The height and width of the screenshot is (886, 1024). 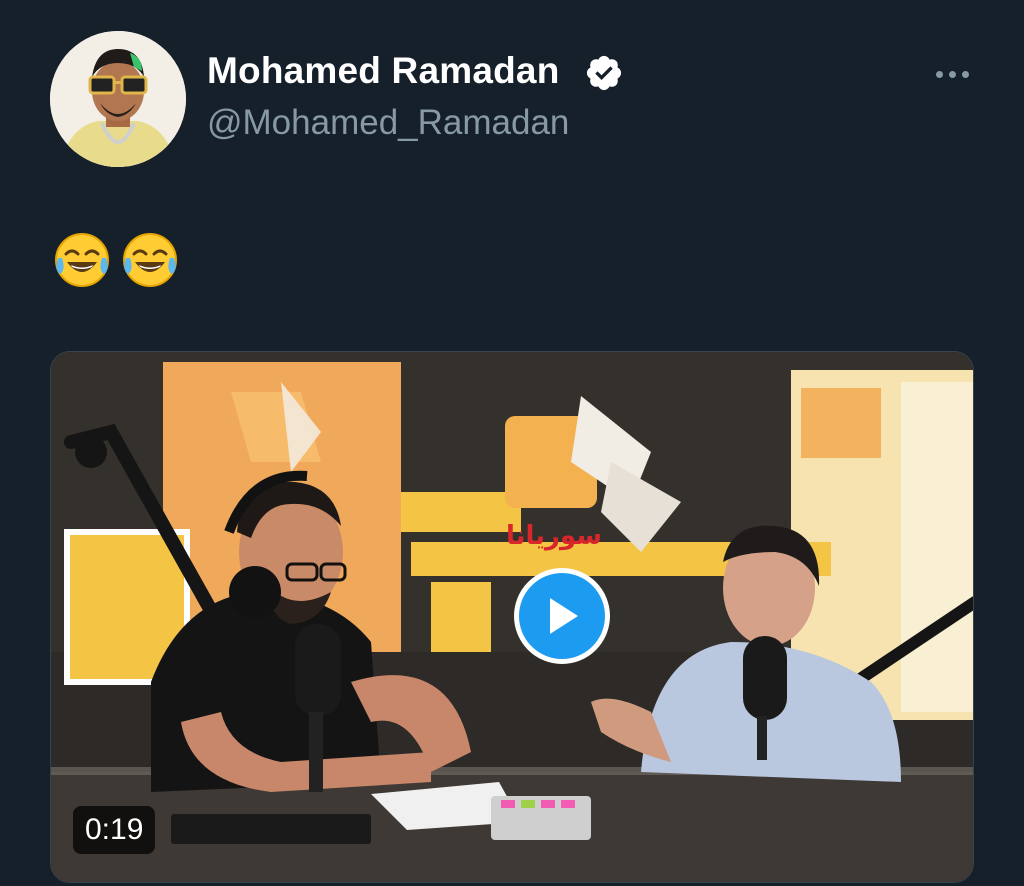 I want to click on video-duration-badge: 0:19, so click(x=114, y=830).